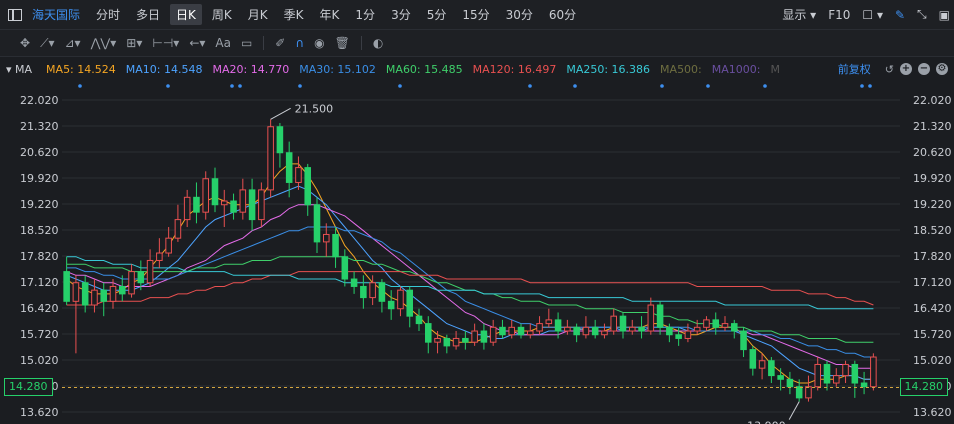 The width and height of the screenshot is (954, 424). I want to click on period-tab: 日K, so click(186, 14).